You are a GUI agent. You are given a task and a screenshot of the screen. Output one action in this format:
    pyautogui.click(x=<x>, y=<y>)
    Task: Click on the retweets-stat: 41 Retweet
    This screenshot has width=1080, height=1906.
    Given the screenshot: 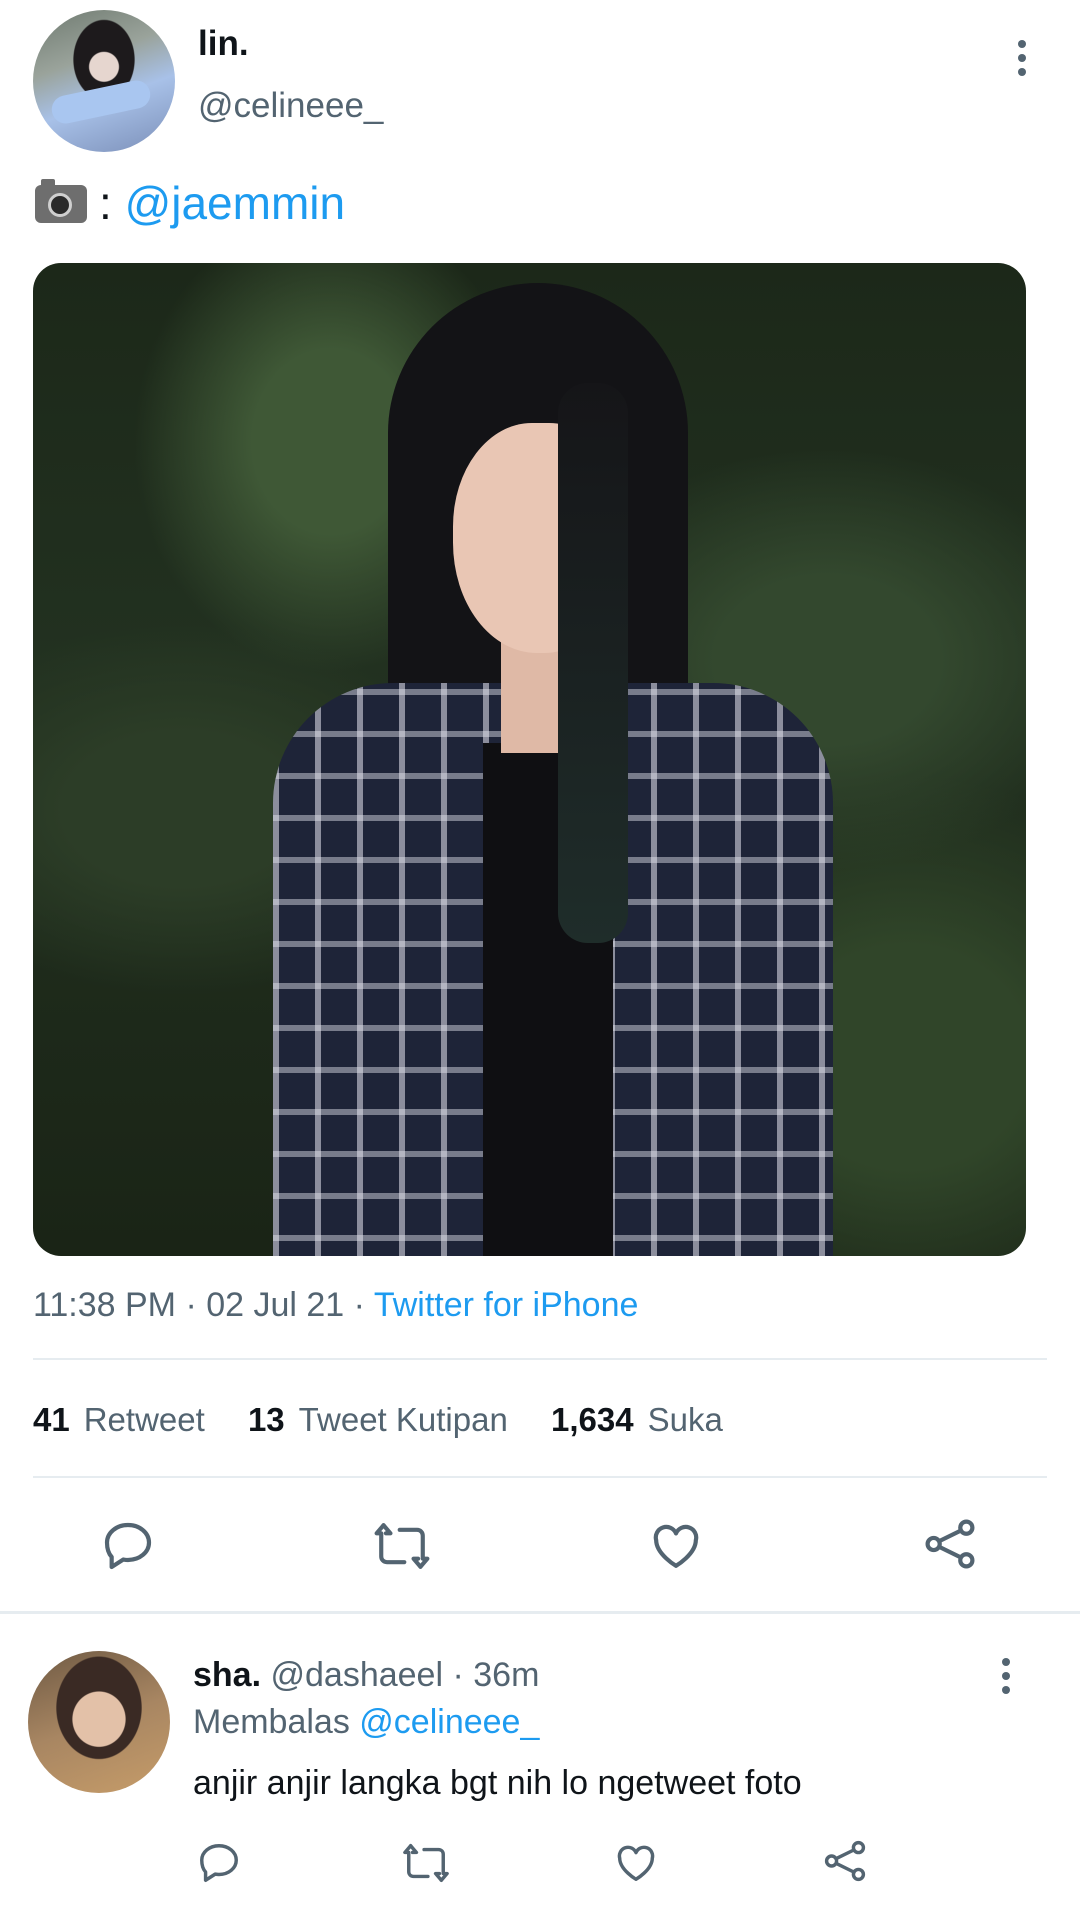 What is the action you would take?
    pyautogui.click(x=119, y=1419)
    